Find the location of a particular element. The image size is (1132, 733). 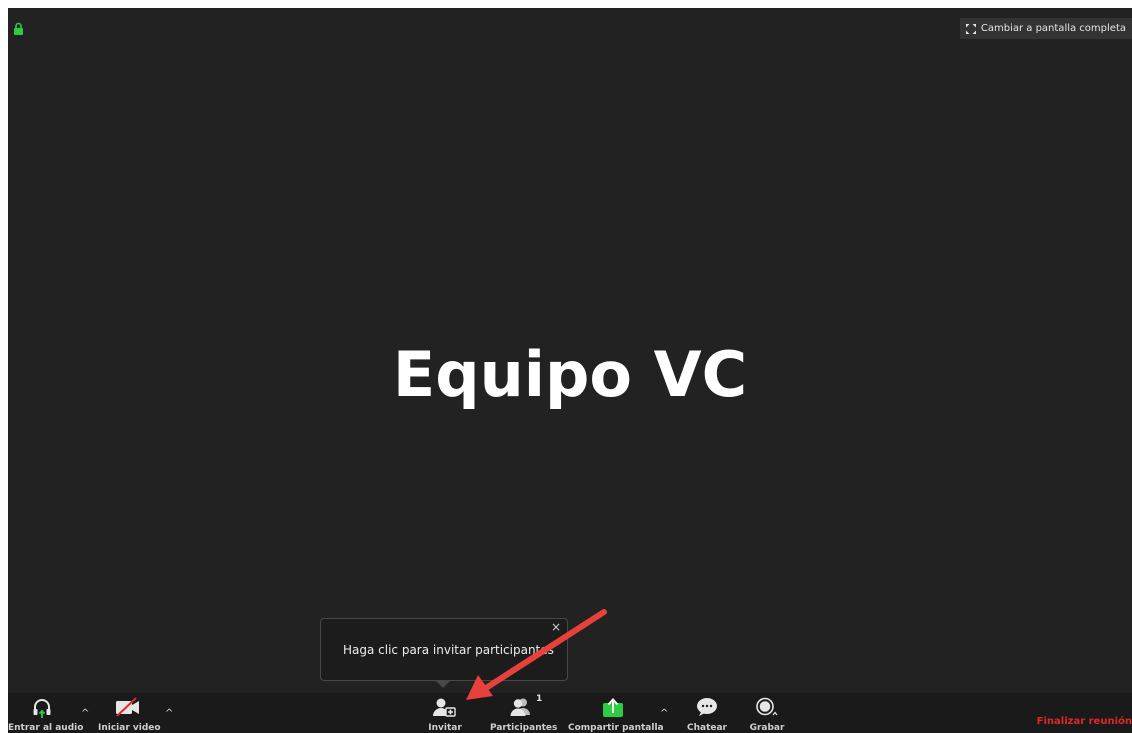

participants-label: Participantes is located at coordinates (524, 728).